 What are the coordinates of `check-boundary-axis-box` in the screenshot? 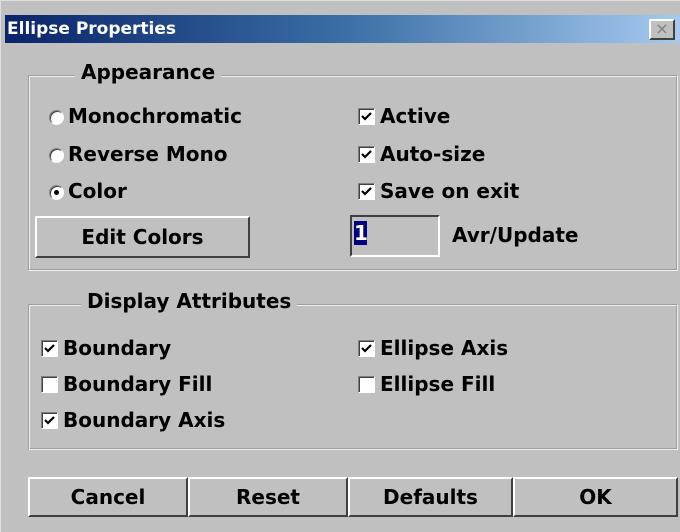 It's located at (49, 420).